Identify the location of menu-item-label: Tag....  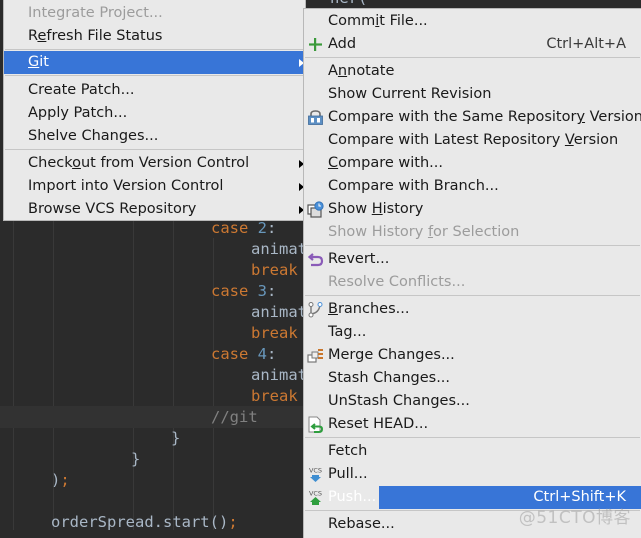
(347, 332).